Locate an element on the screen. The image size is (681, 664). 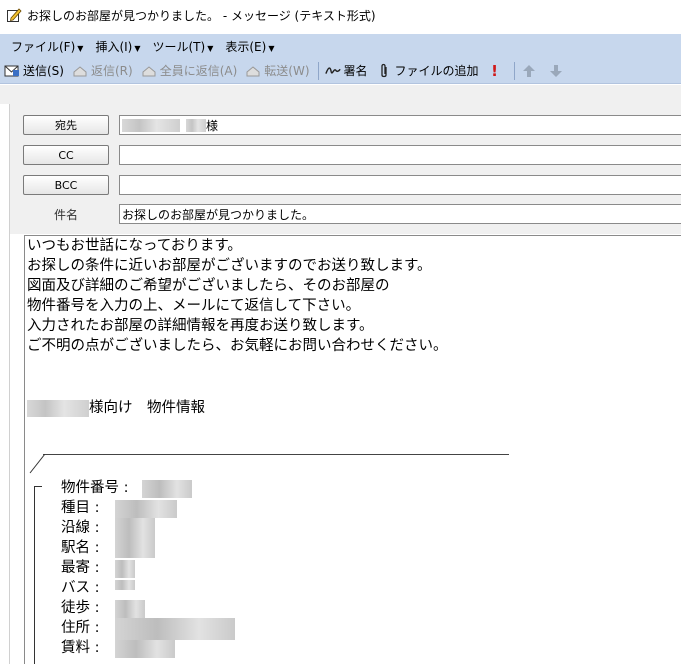
reply-icon is located at coordinates (80, 71).